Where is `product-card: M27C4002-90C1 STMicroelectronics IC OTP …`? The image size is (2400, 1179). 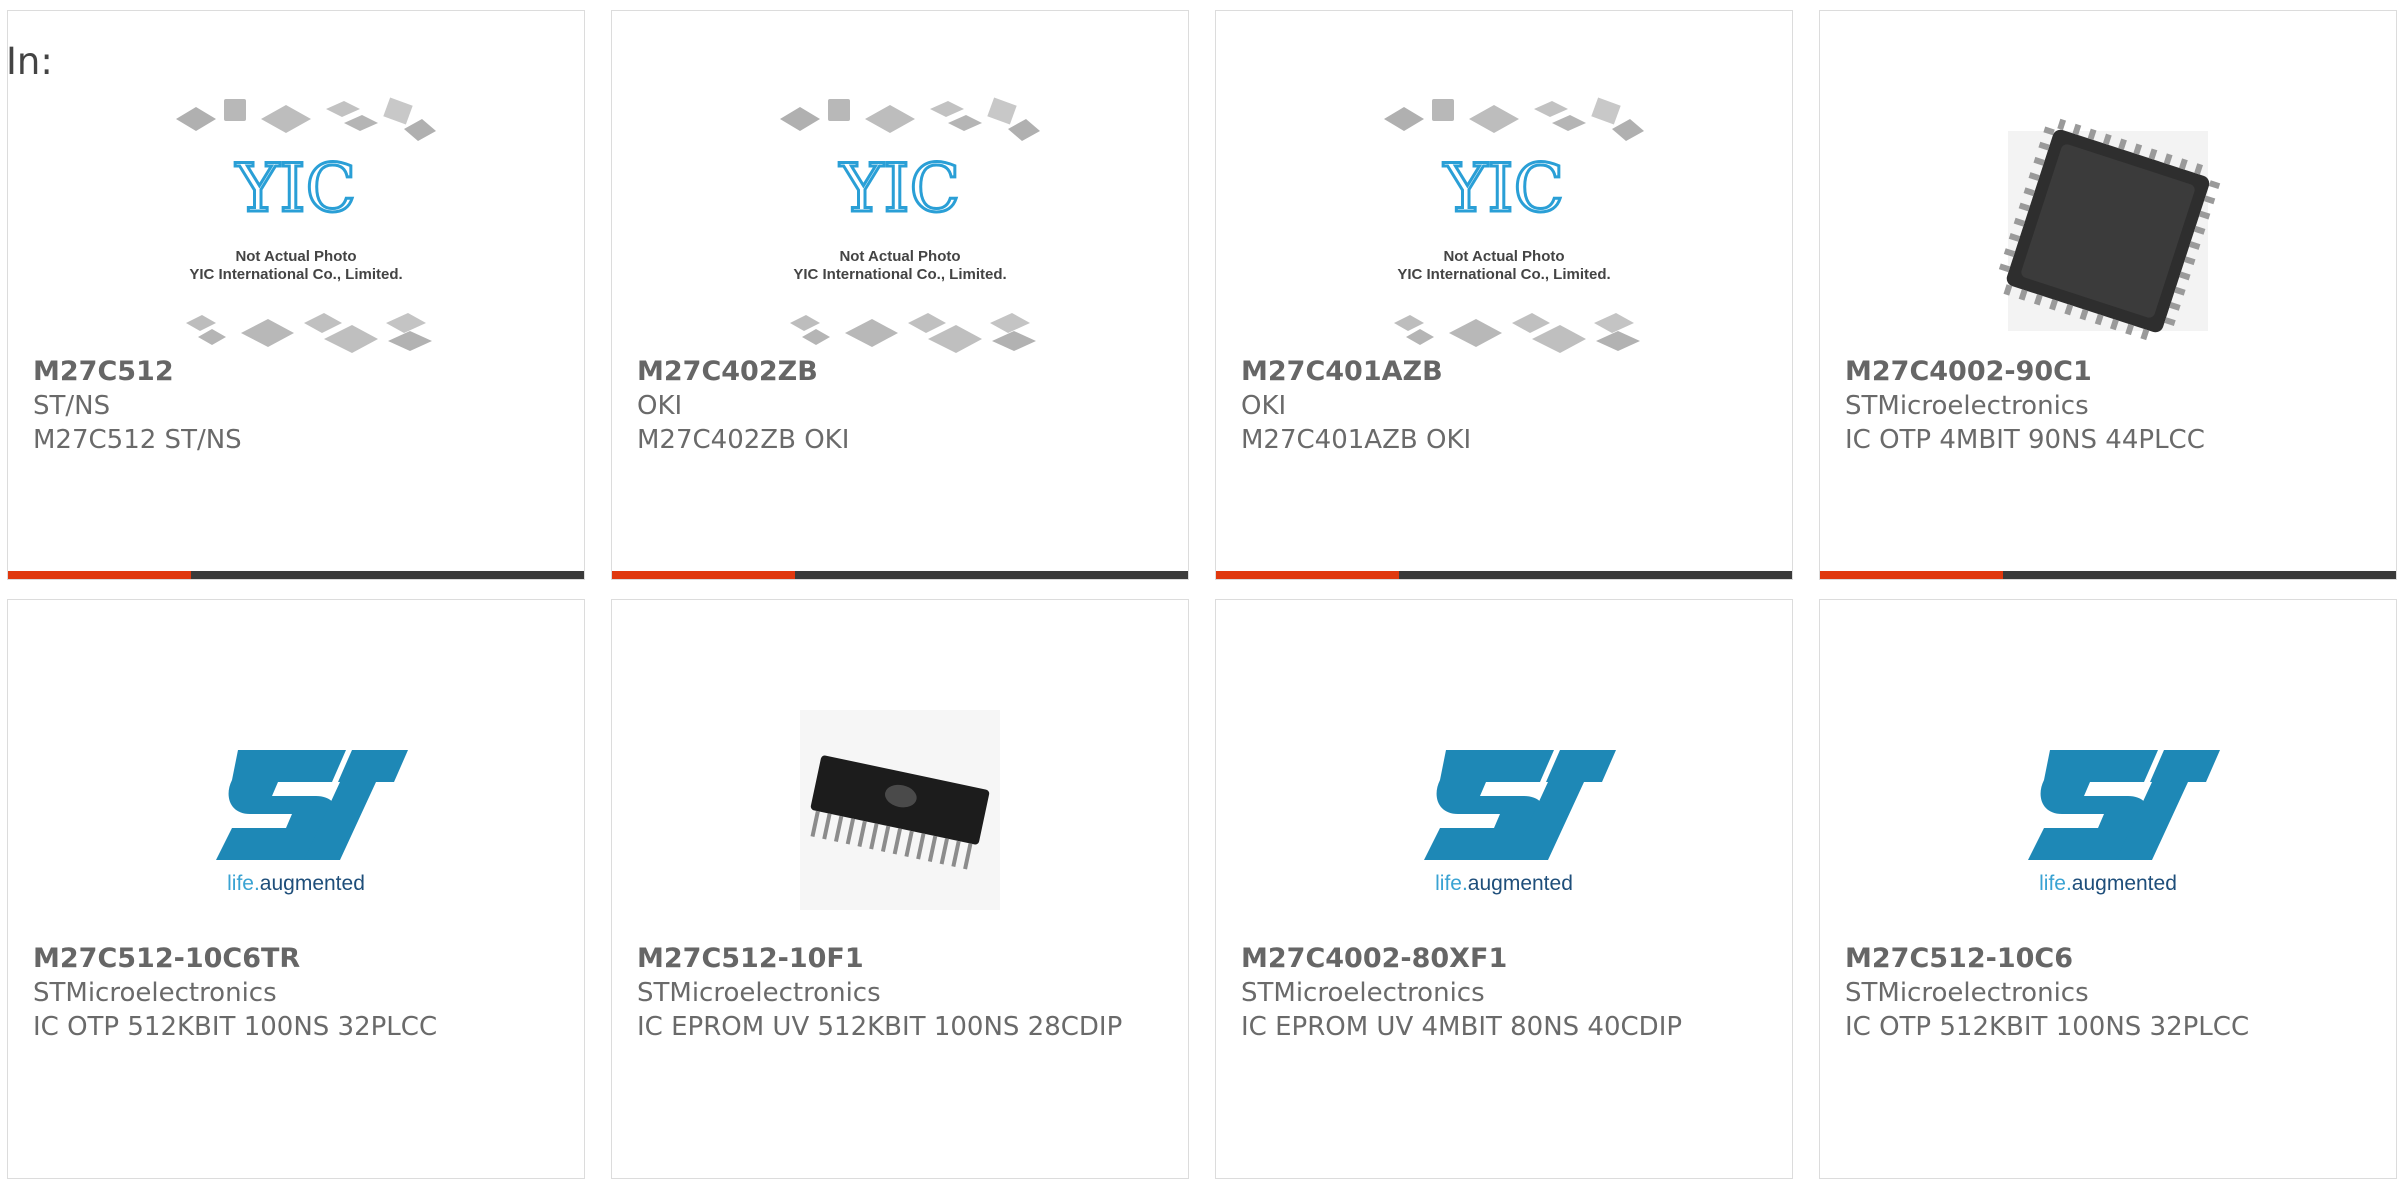 product-card: M27C4002-90C1 STMicroelectronics IC OTP … is located at coordinates (2108, 295).